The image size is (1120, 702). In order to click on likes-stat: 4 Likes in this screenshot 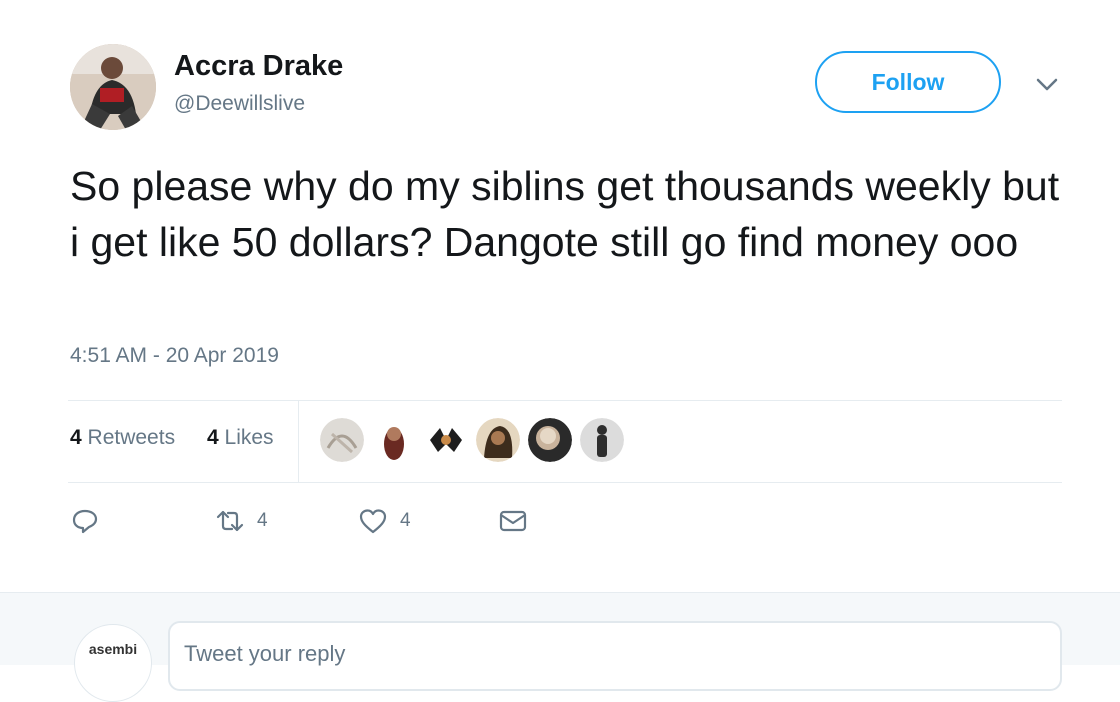, I will do `click(240, 438)`.